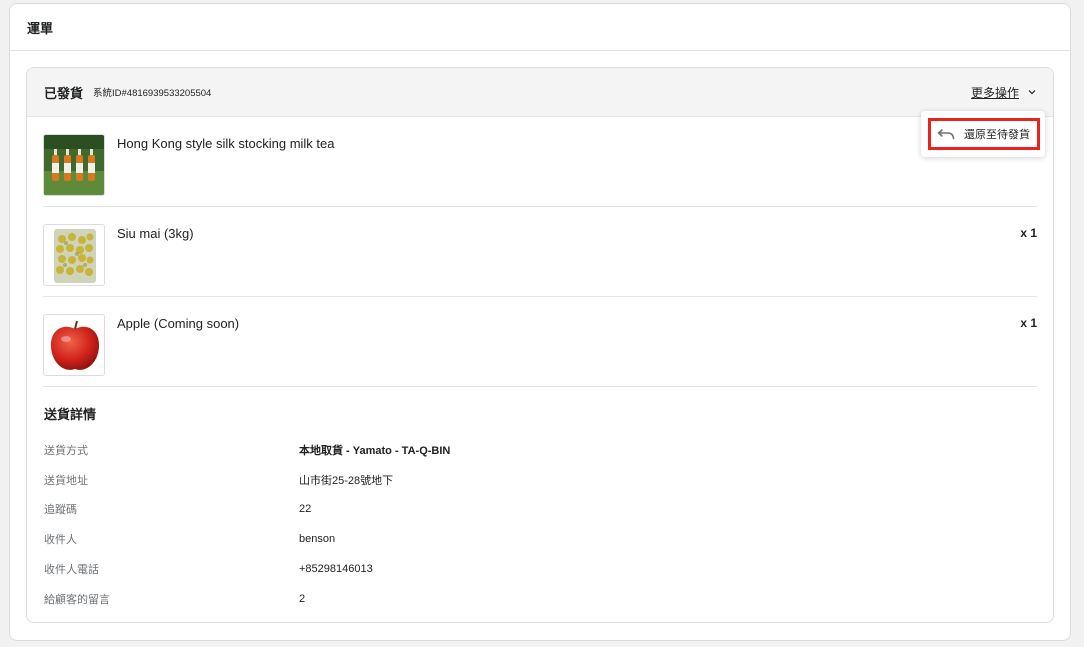 The width and height of the screenshot is (1084, 647). I want to click on detail-label: 給顧客的留言, so click(77, 599).